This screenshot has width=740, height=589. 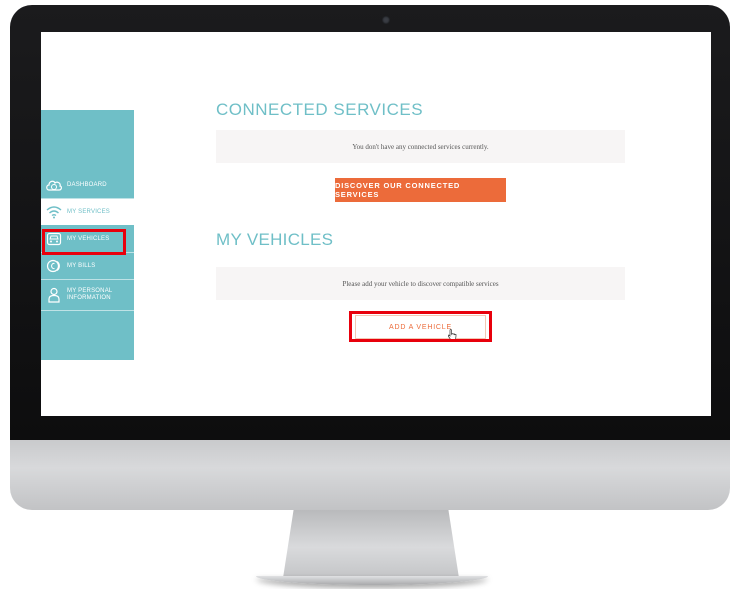 I want to click on monitor-stand, so click(x=371, y=544).